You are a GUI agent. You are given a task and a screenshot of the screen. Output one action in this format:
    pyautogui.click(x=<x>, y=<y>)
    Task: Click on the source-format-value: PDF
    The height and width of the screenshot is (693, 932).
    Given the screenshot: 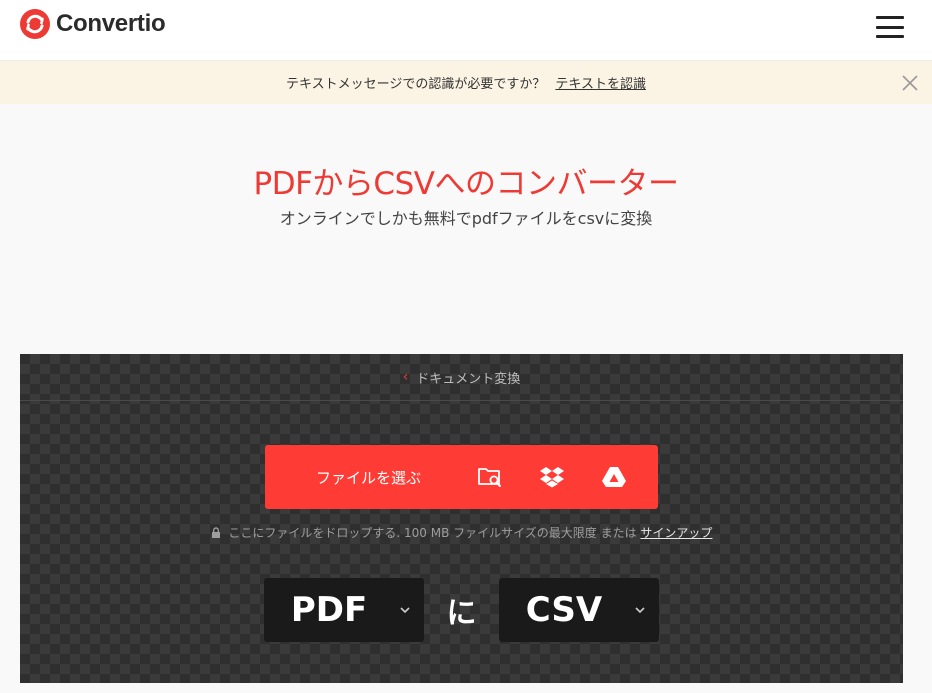 What is the action you would take?
    pyautogui.click(x=329, y=610)
    